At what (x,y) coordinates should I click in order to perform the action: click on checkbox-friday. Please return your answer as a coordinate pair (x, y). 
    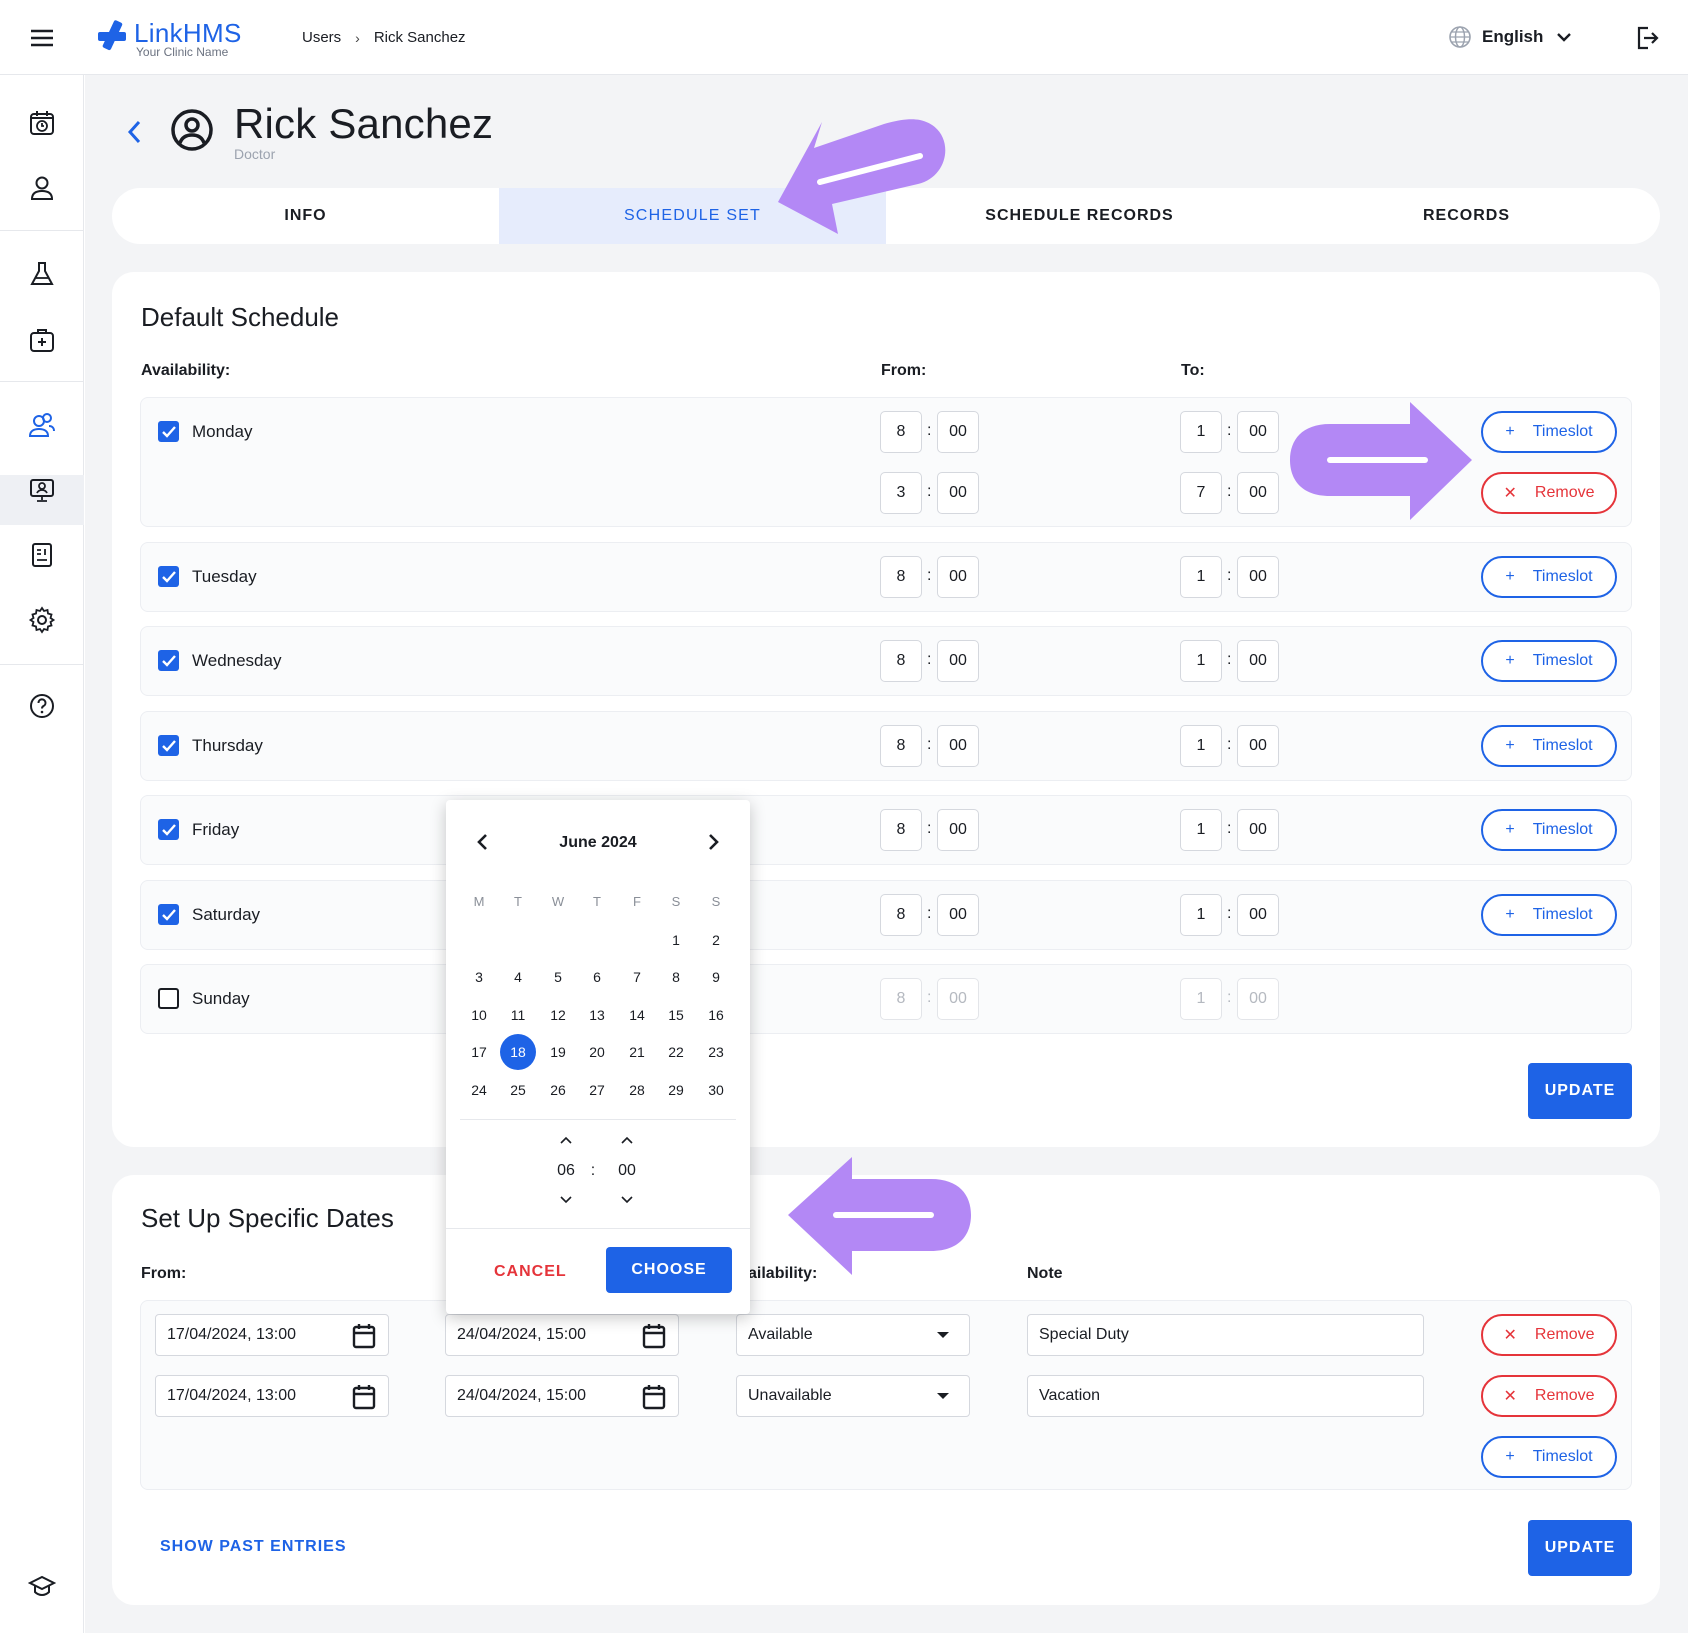
    Looking at the image, I should click on (168, 829).